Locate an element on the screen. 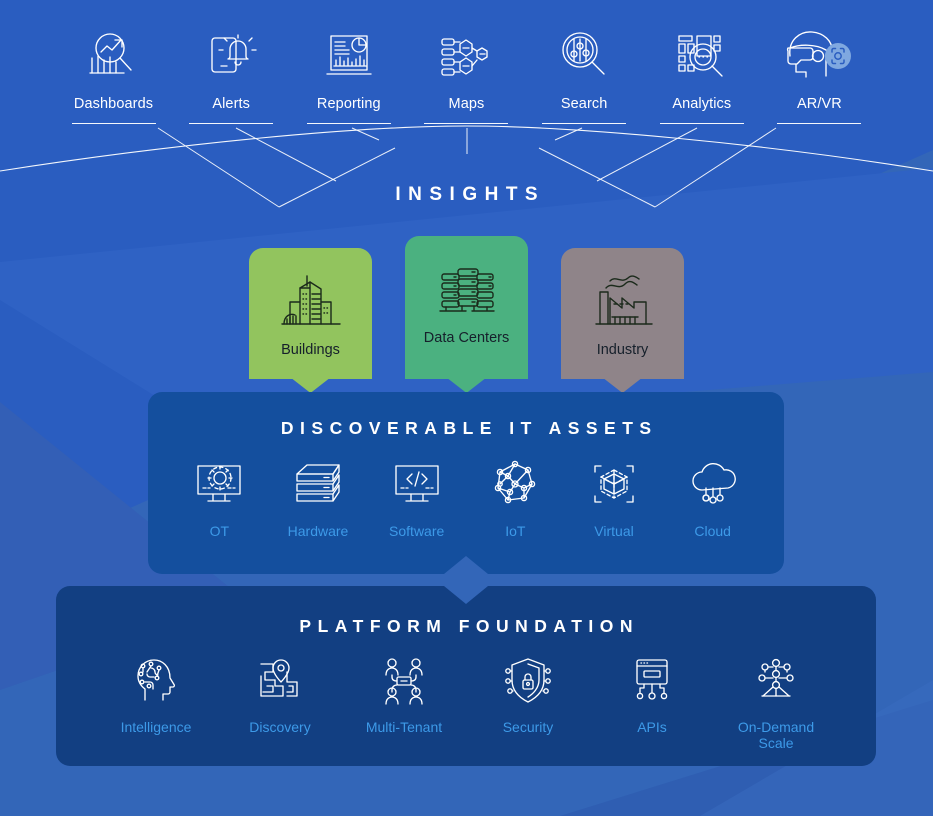  scale-tree-nodes-icon is located at coordinates (776, 680).